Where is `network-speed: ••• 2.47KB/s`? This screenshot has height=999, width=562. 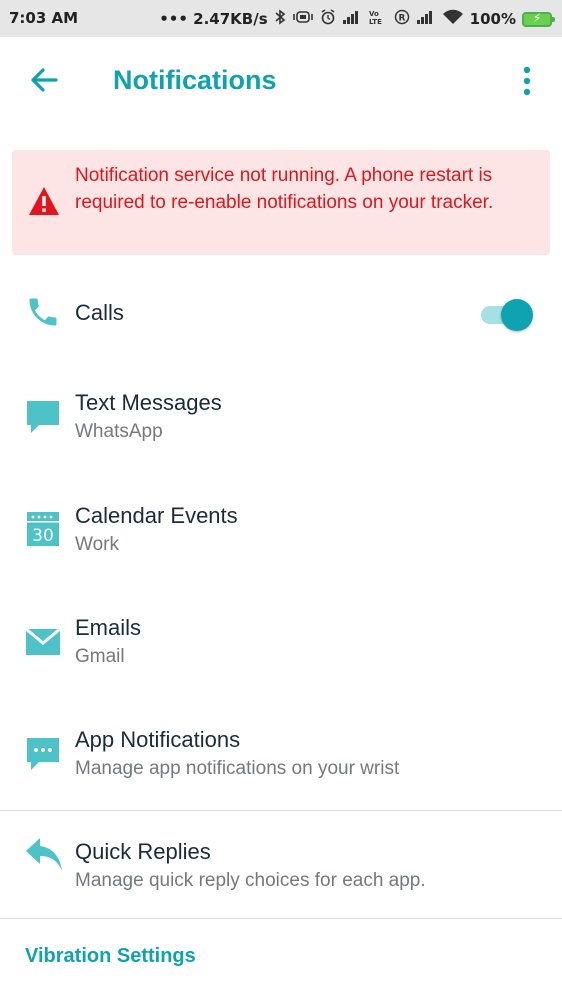
network-speed: ••• 2.47KB/s is located at coordinates (213, 19).